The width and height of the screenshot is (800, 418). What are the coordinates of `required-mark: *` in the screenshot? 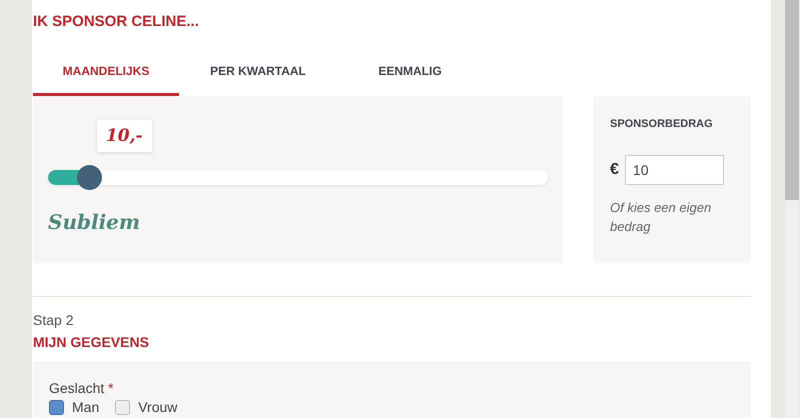 It's located at (111, 388).